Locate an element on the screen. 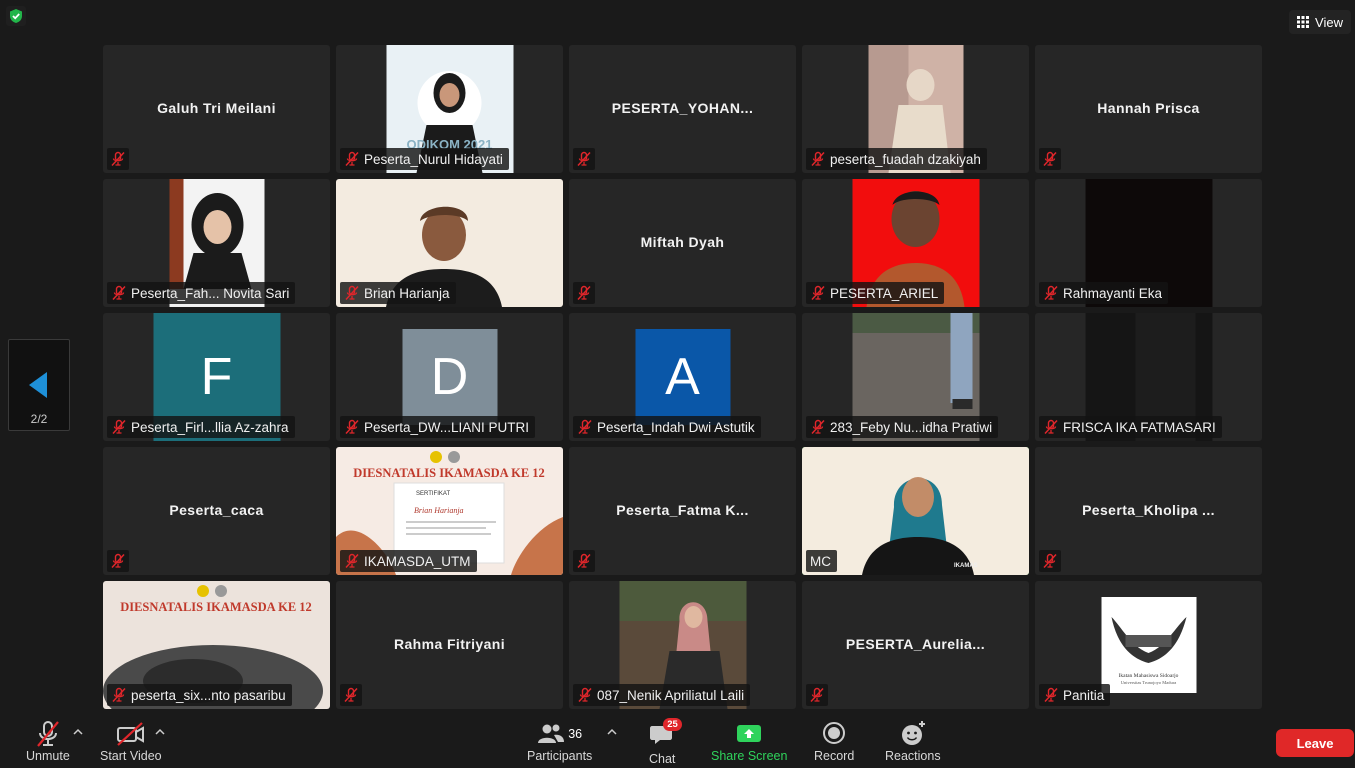 The height and width of the screenshot is (768, 1355). certificate-title: SERTIFIKAT is located at coordinates (433, 494).